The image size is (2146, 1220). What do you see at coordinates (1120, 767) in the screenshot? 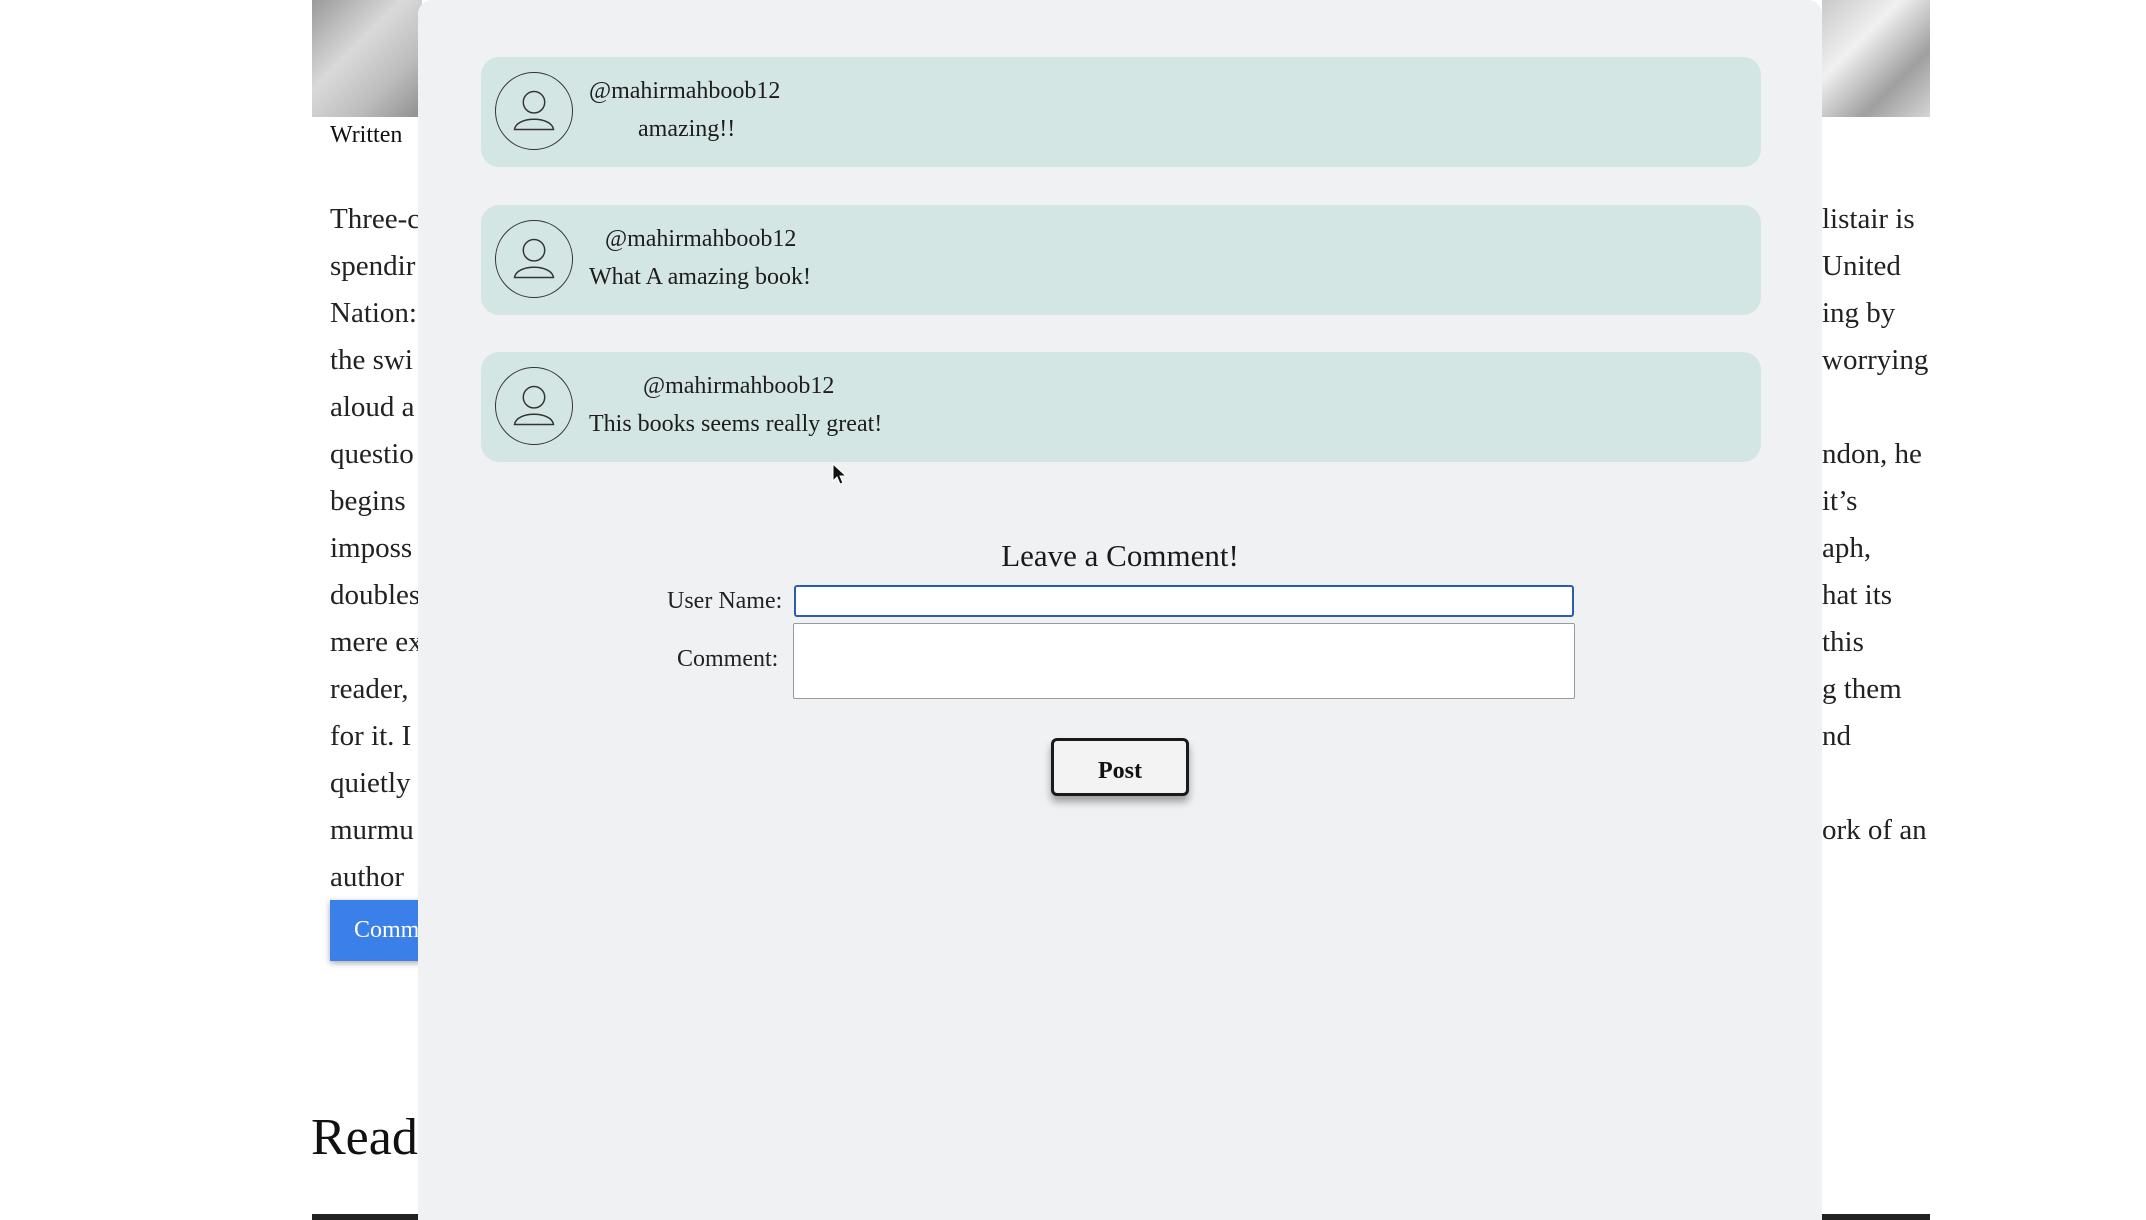
I see `post-button: Post` at bounding box center [1120, 767].